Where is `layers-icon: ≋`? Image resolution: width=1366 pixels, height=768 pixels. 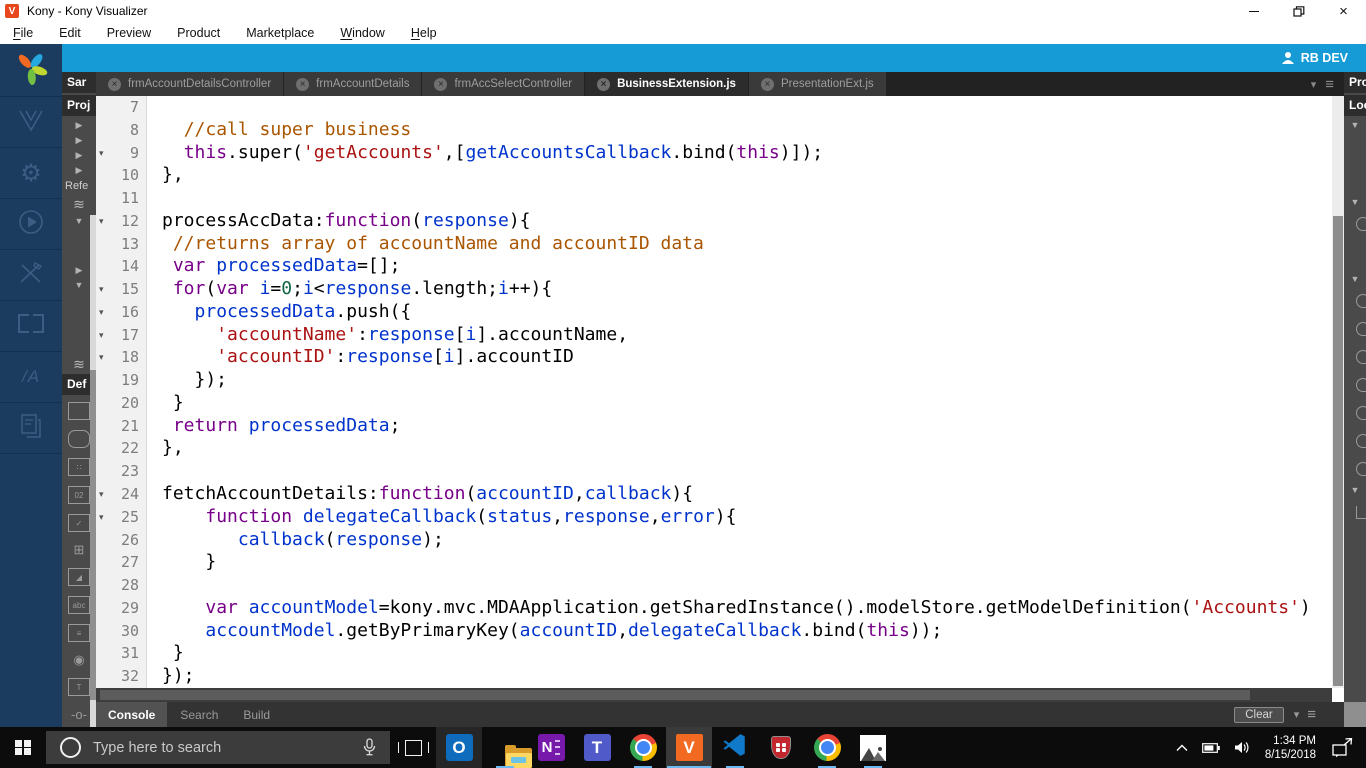
layers-icon: ≋ is located at coordinates (79, 204).